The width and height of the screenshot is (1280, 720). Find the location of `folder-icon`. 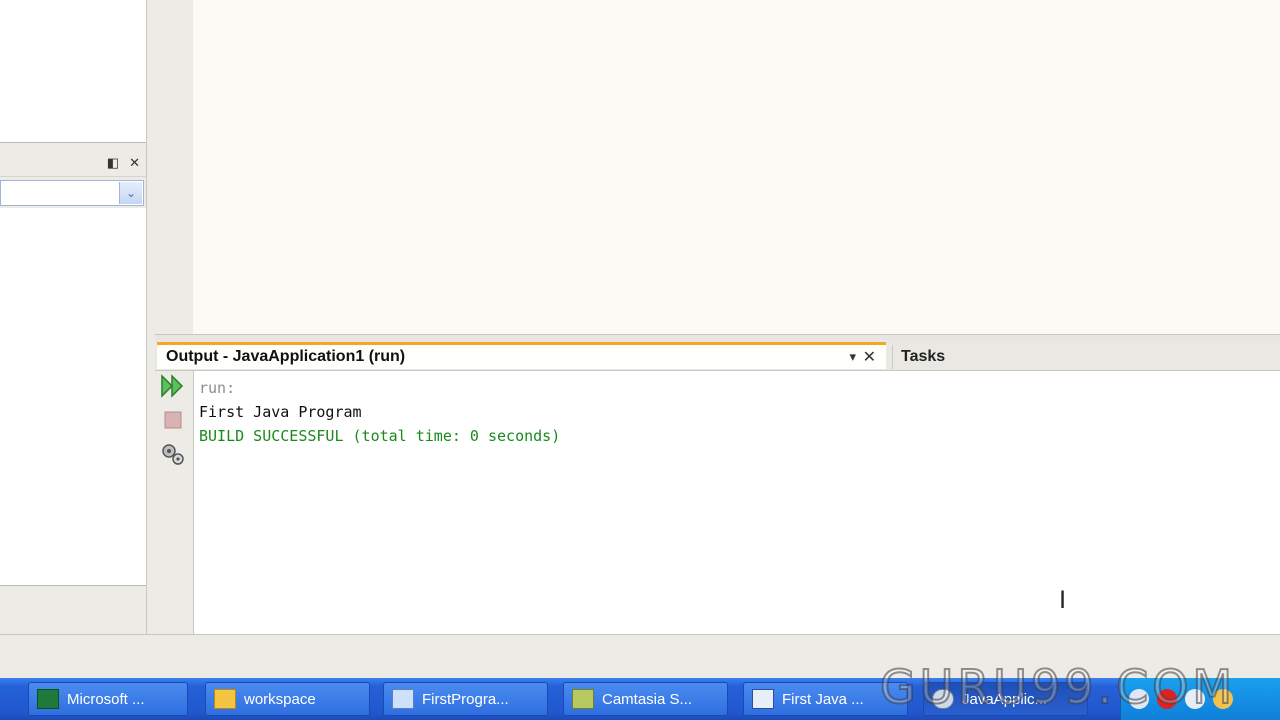

folder-icon is located at coordinates (225, 699).